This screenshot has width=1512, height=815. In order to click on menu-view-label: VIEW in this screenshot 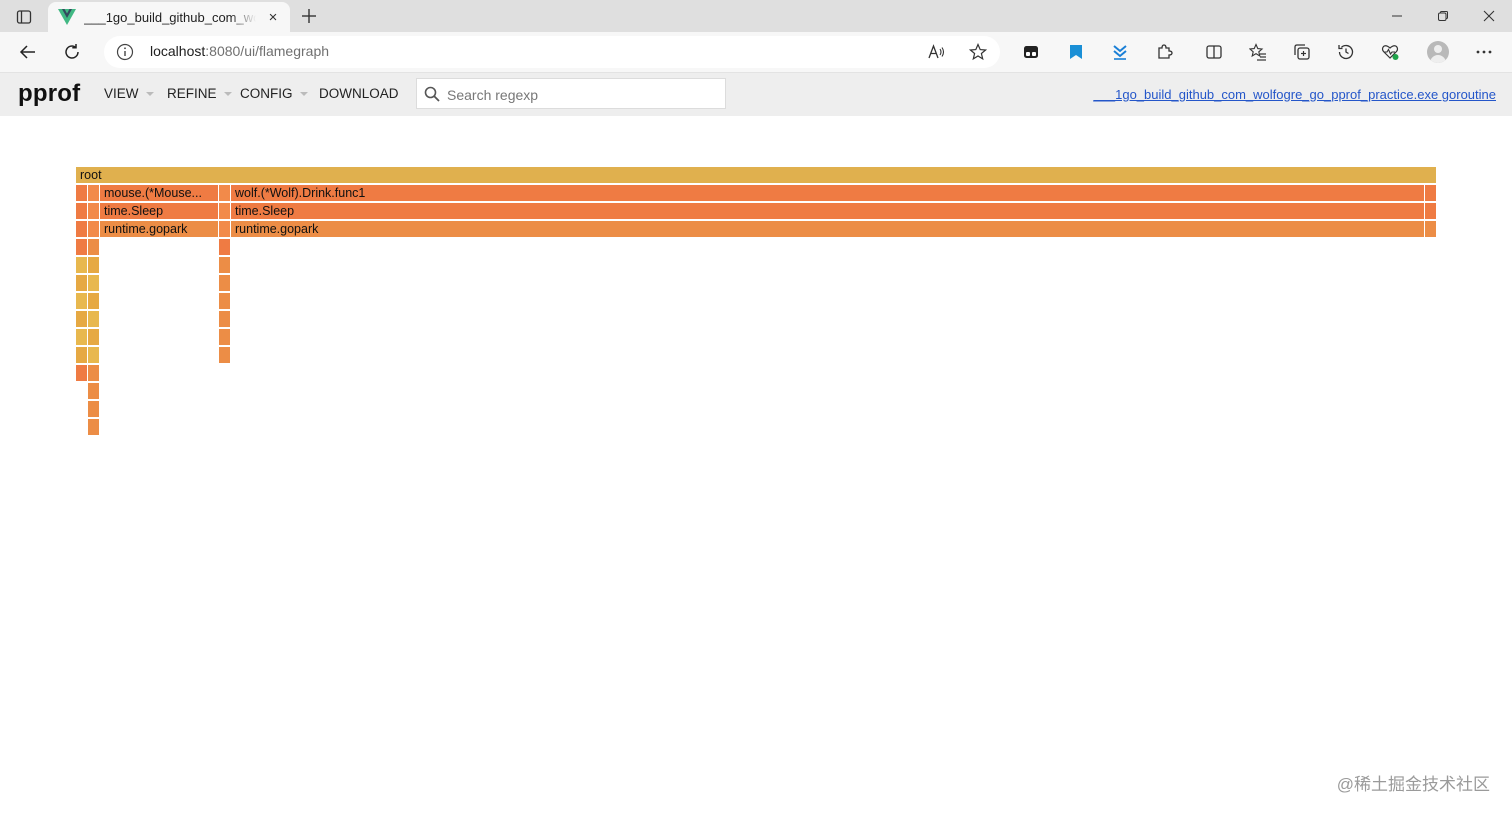, I will do `click(121, 93)`.